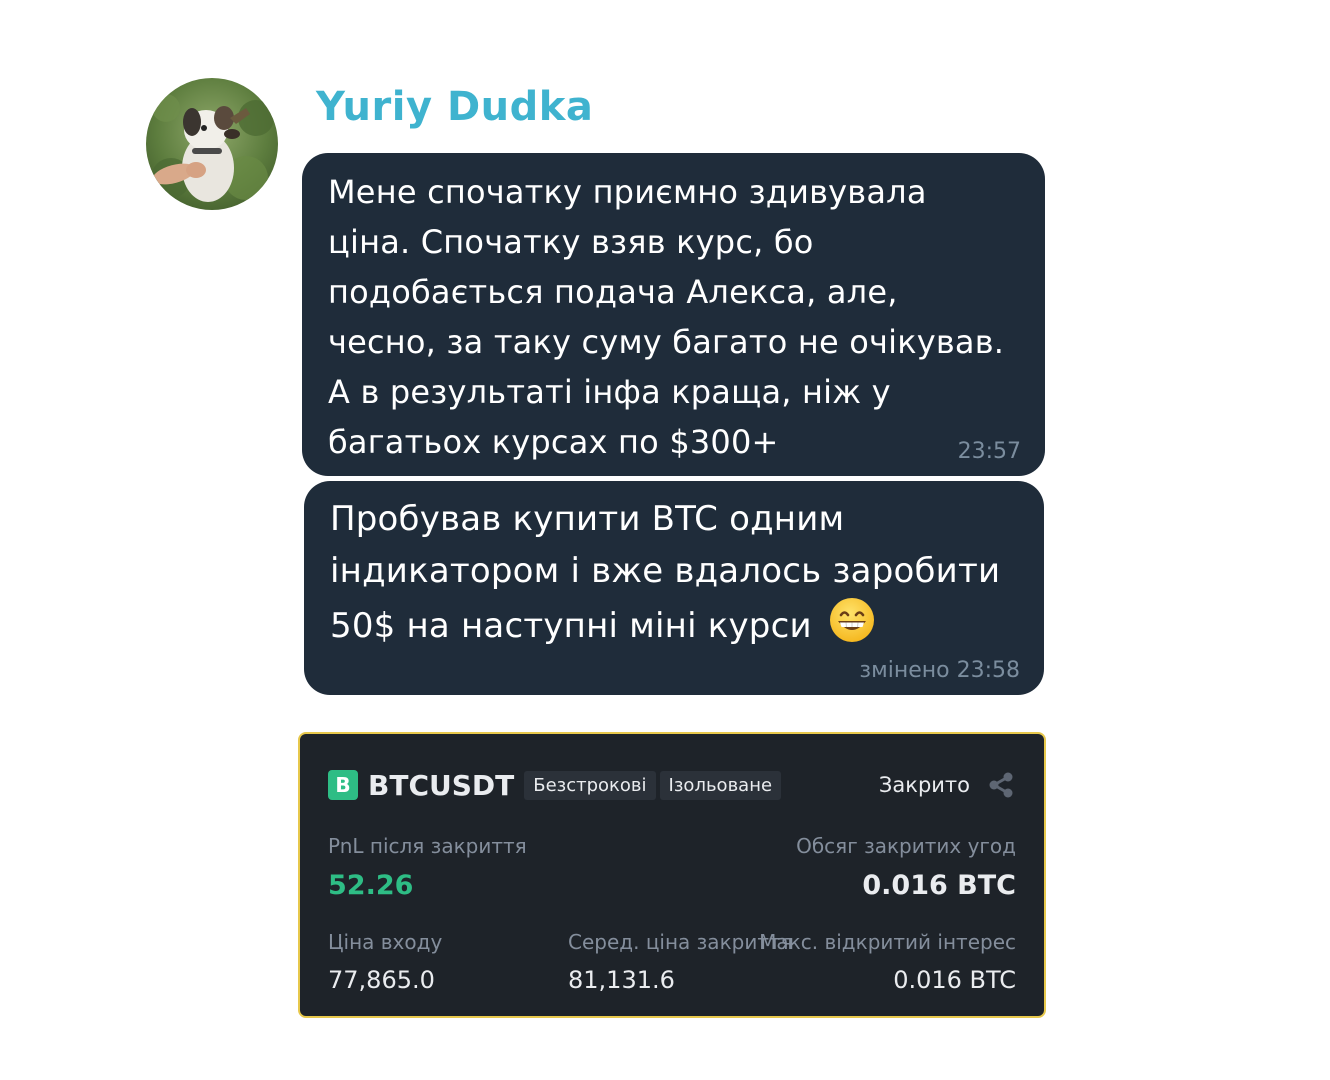 This screenshot has height=1080, width=1330. I want to click on avatar-dog-photo, so click(212, 144).